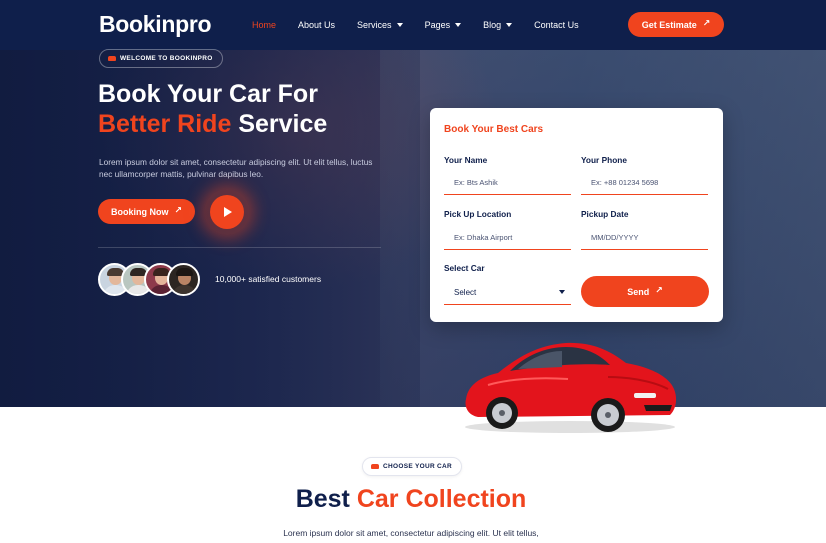 This screenshot has height=543, width=826. I want to click on play-icon, so click(228, 212).